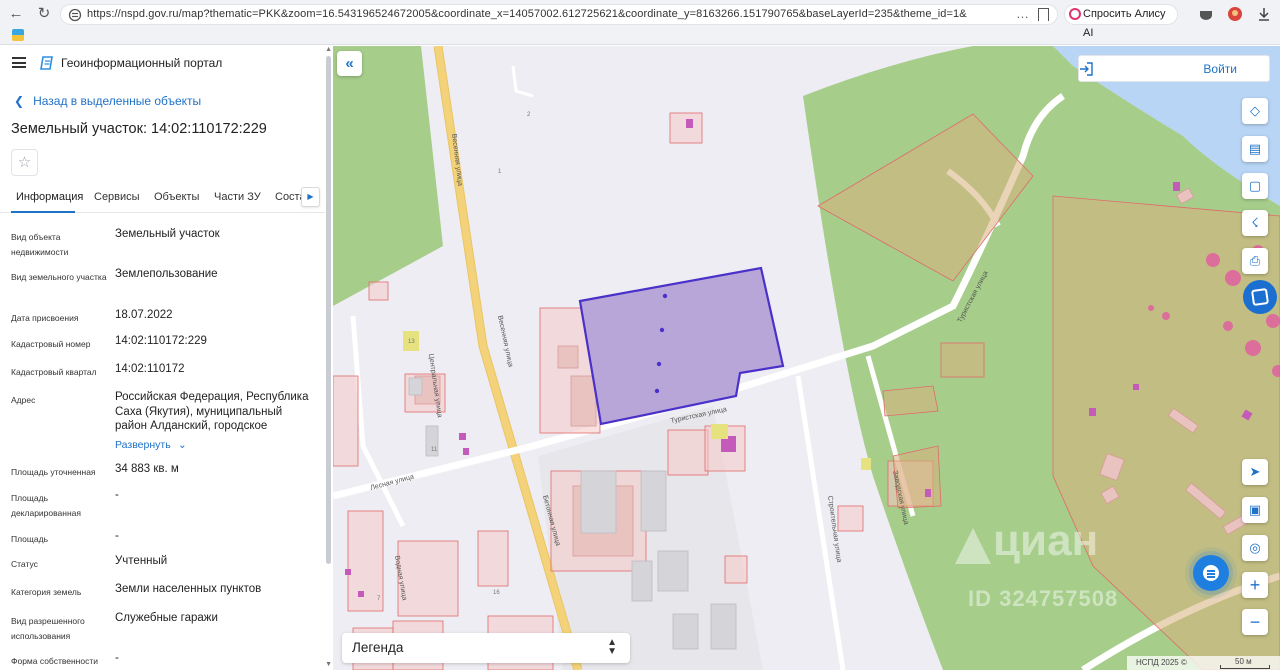  Describe the element at coordinates (434, 450) in the screenshot. I see `house-number: 11` at that location.